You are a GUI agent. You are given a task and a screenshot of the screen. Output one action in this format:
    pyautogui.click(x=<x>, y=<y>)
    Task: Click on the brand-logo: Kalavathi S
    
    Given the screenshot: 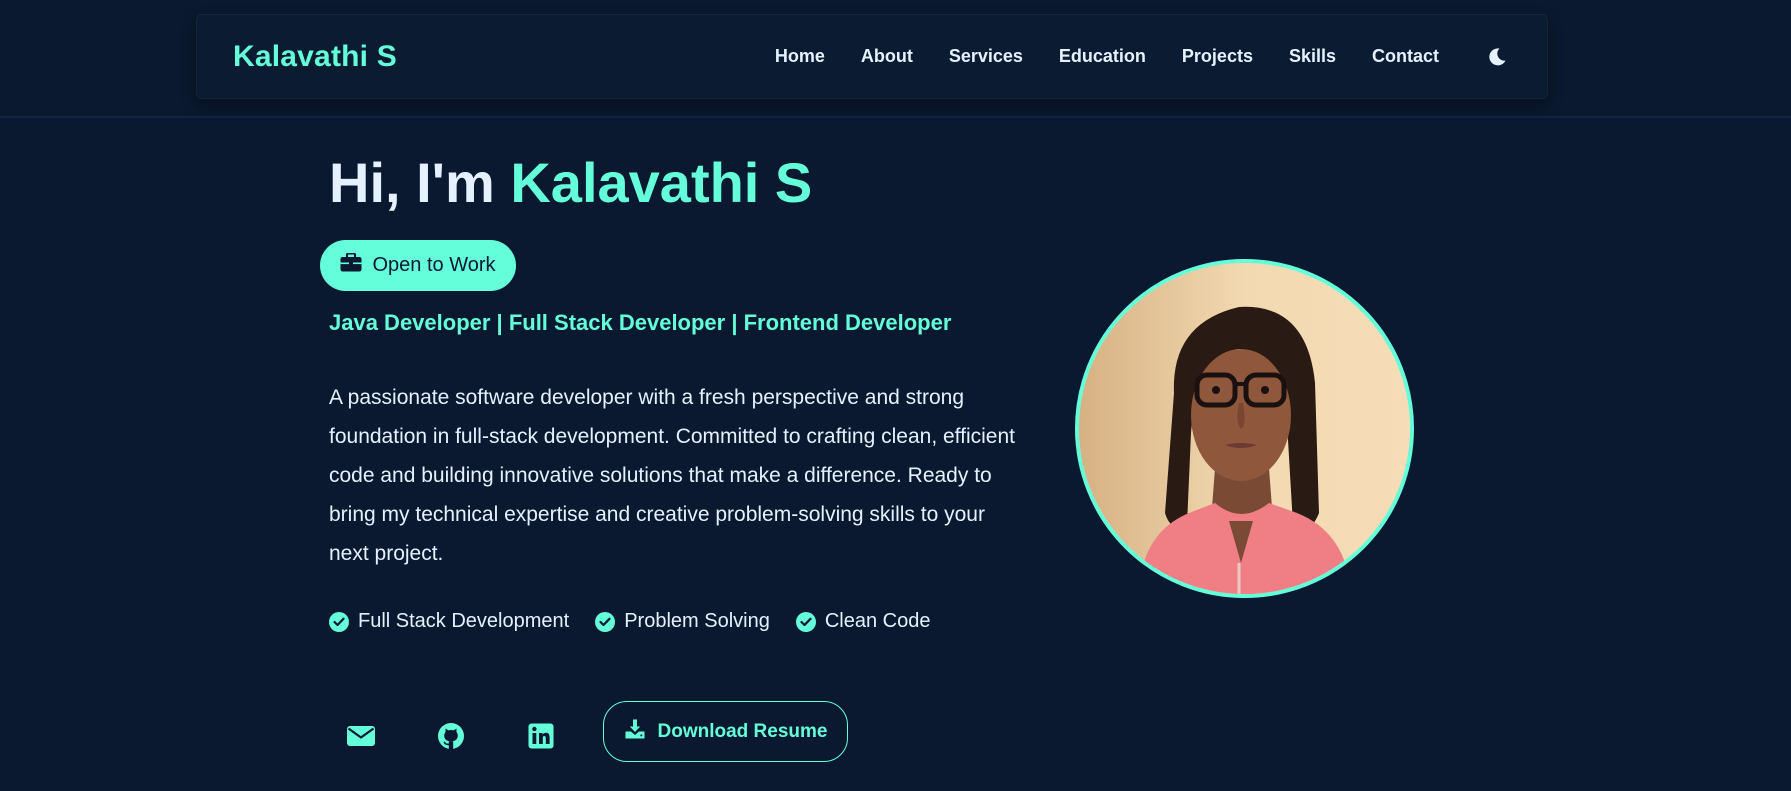 What is the action you would take?
    pyautogui.click(x=315, y=57)
    